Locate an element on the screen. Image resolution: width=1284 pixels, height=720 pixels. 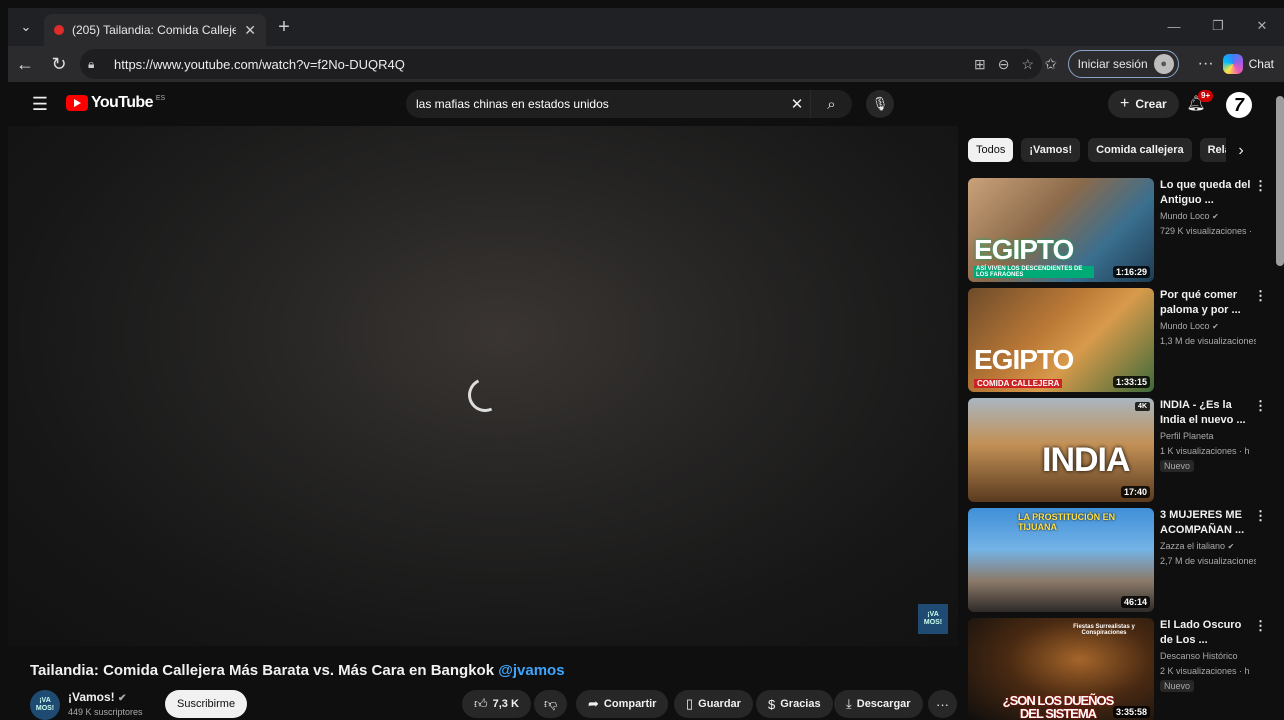
video-thumbnail: INDIA 4K 17:40 is located at coordinates (1061, 450).